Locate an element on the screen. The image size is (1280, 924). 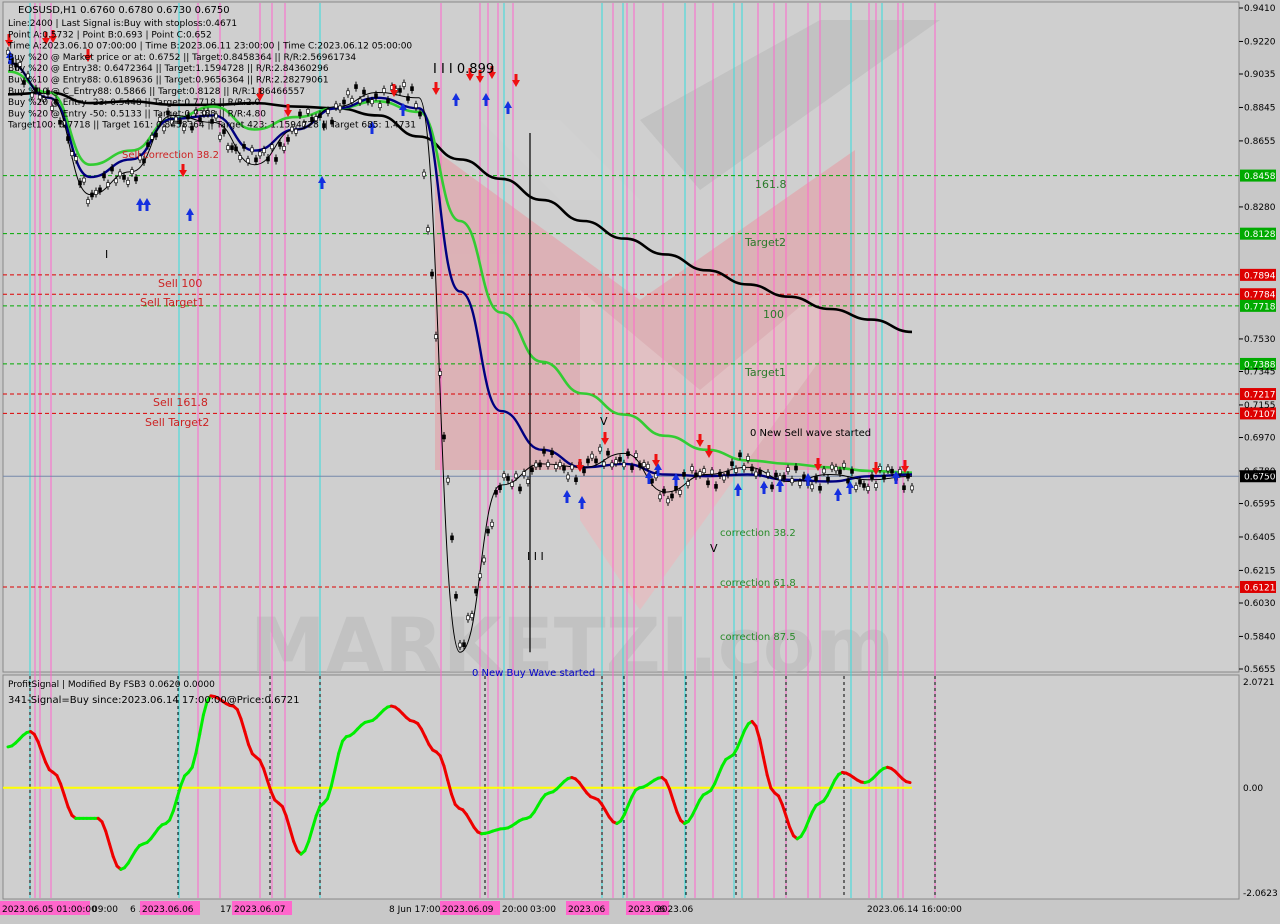
new-buy-wave-label: 0 New Buy Wave started is located at coordinates (533, 673).